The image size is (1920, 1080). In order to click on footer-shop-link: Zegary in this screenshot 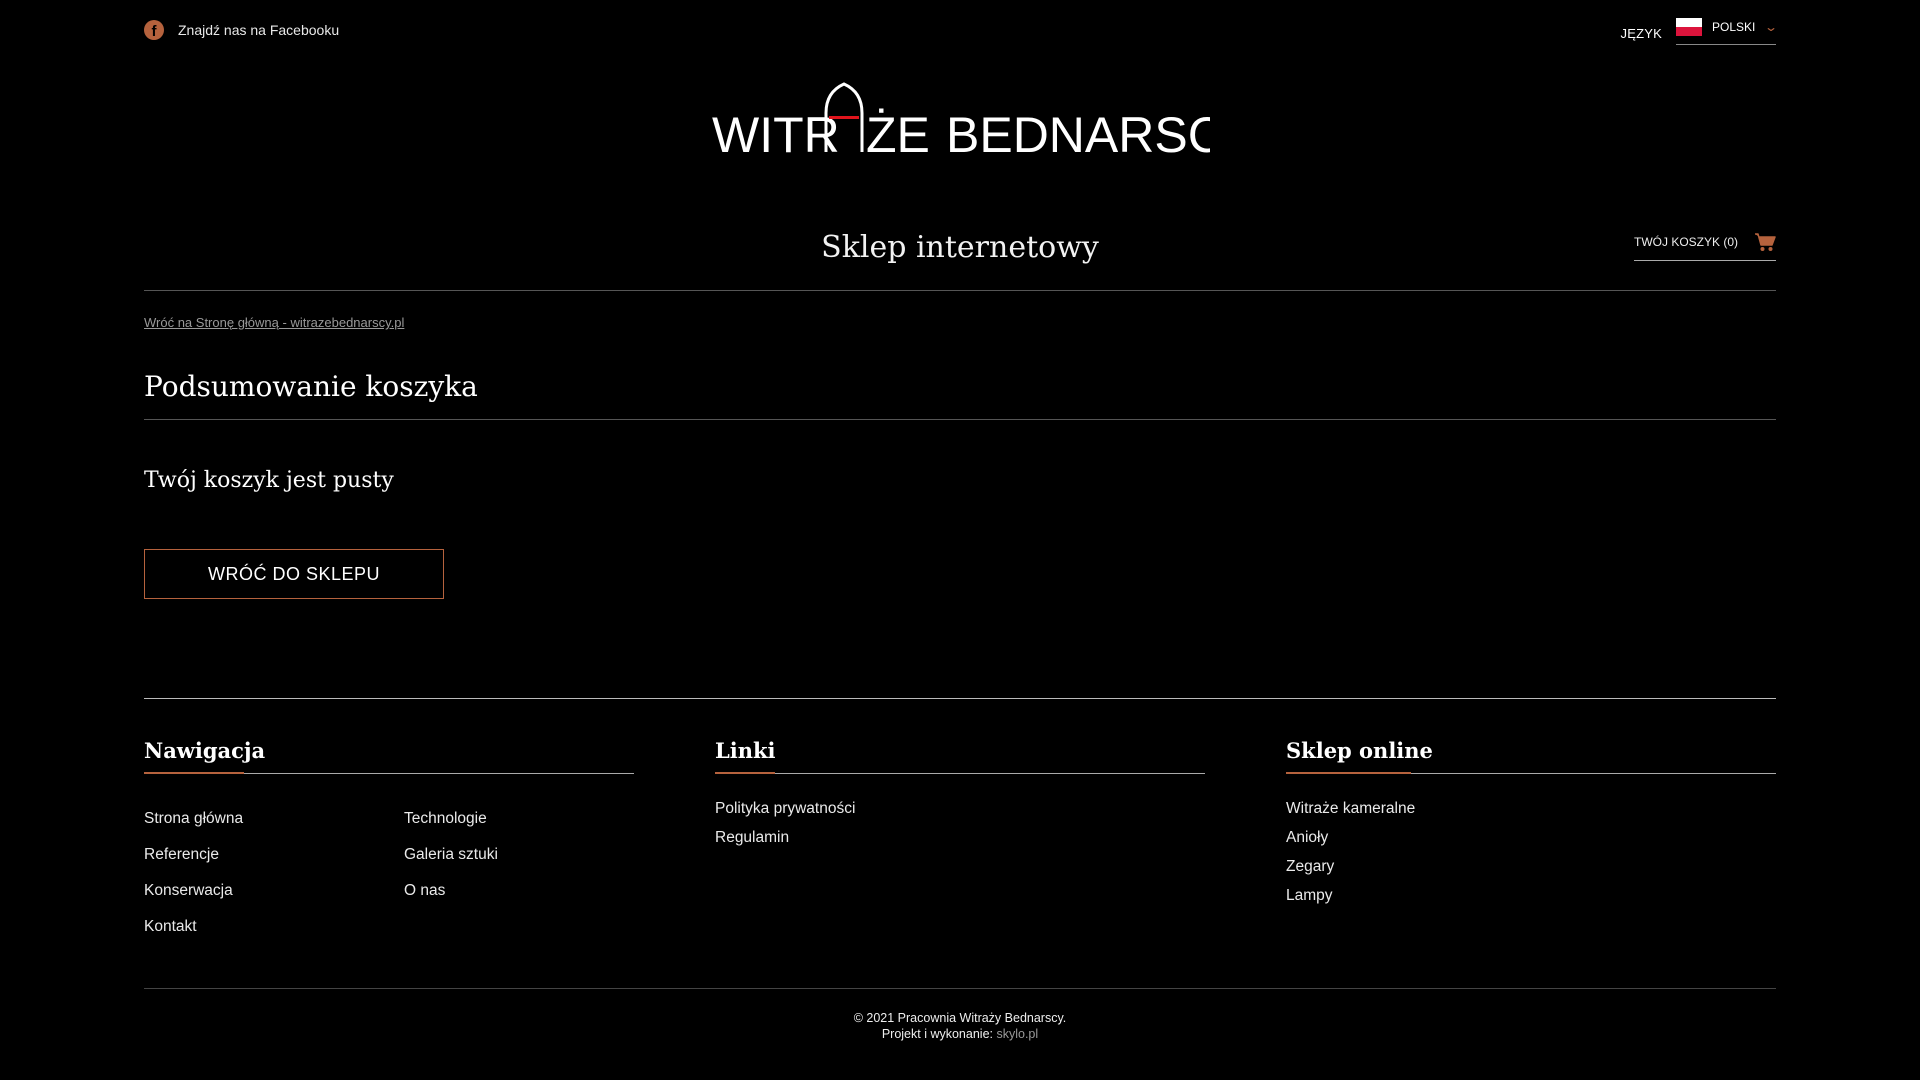, I will do `click(1310, 867)`.